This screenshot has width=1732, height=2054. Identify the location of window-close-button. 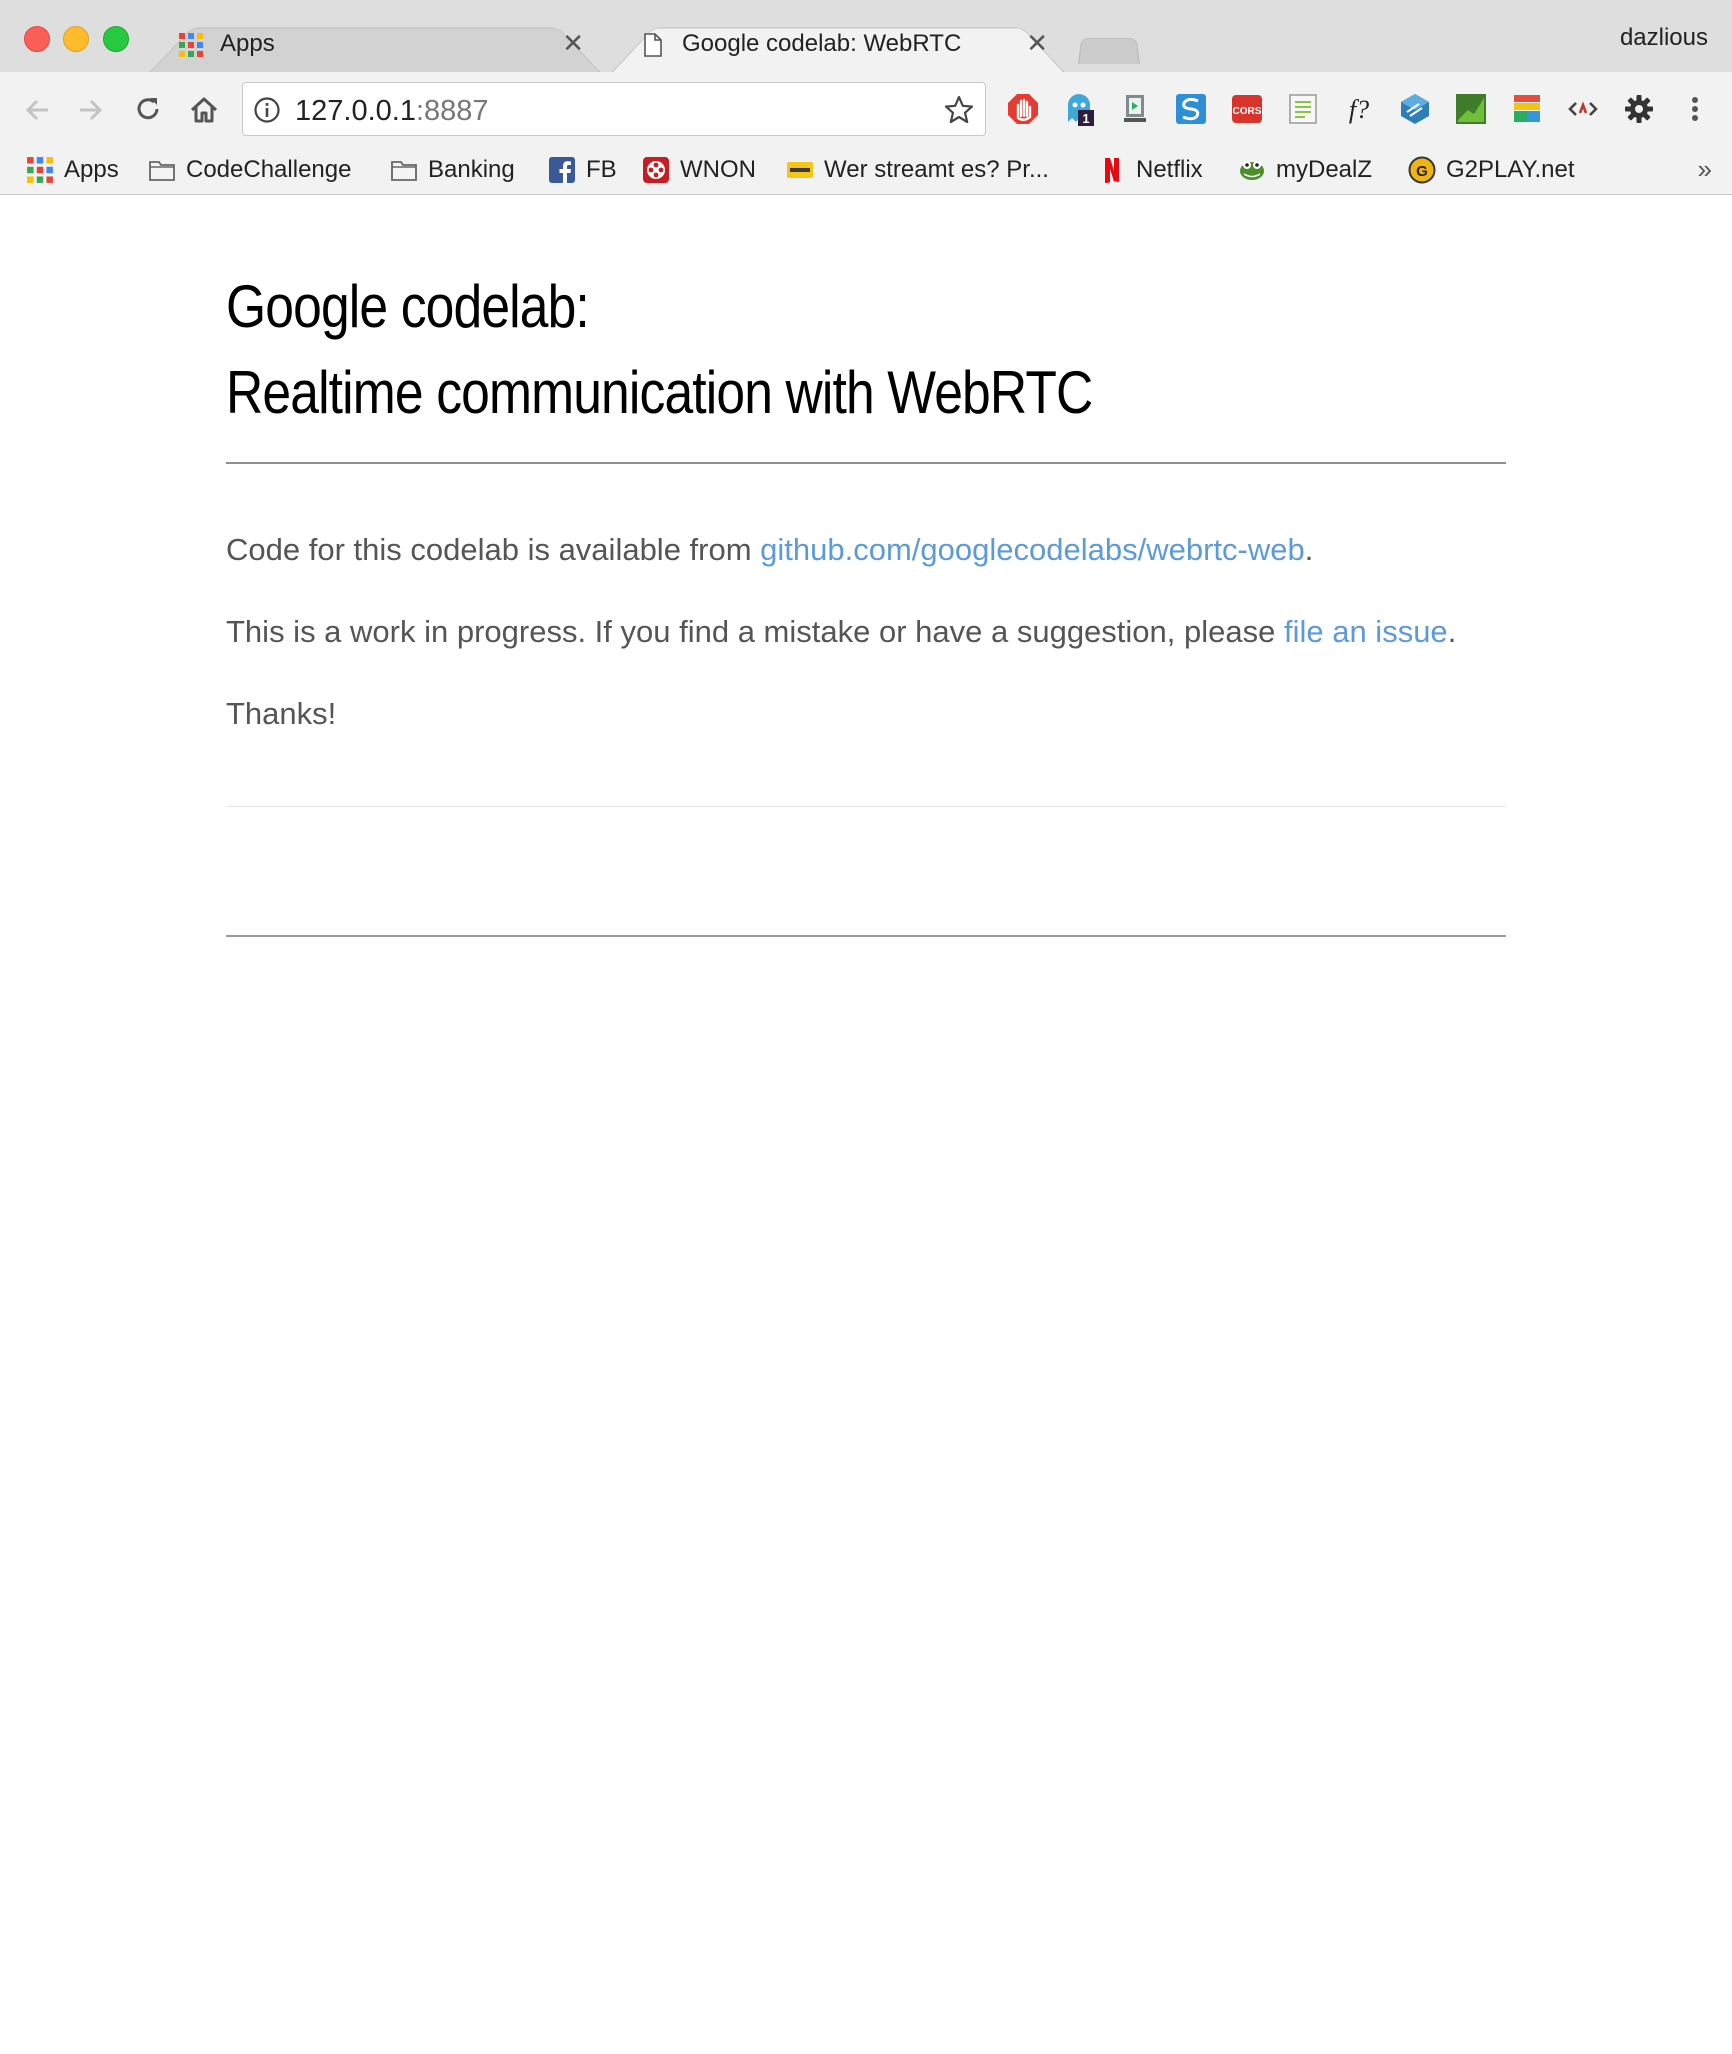
(37, 39).